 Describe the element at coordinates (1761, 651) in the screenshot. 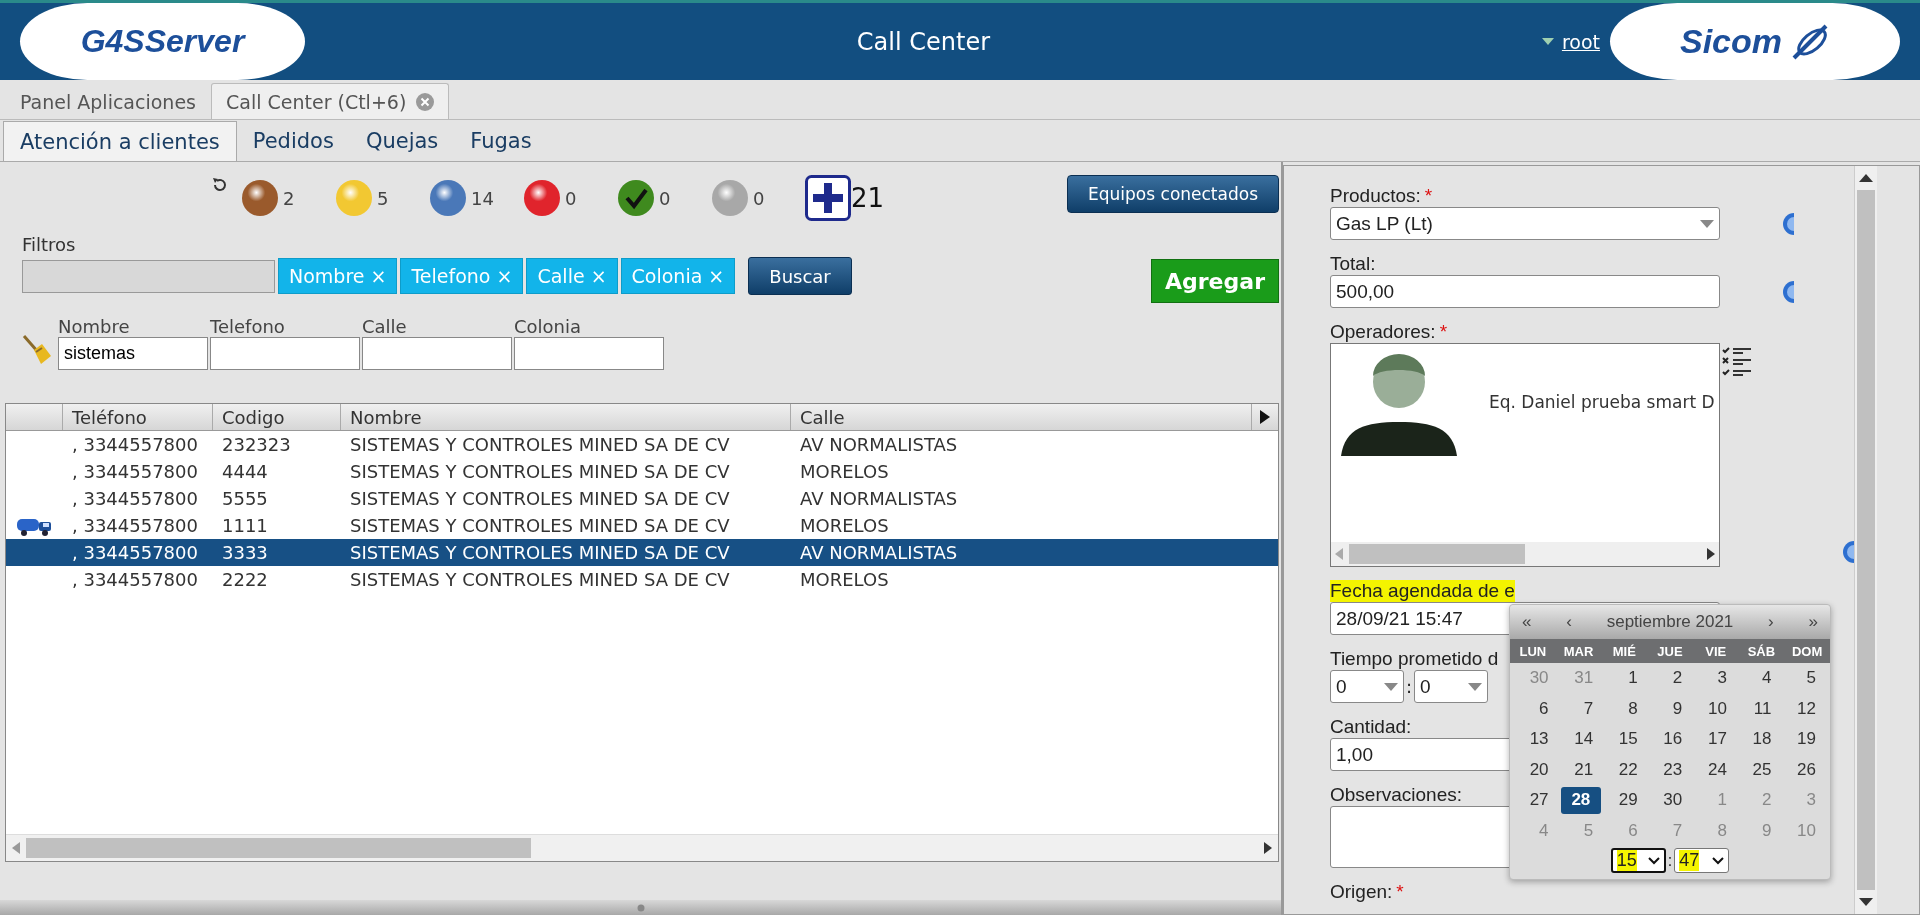

I see `weekday-label: SÁB` at that location.